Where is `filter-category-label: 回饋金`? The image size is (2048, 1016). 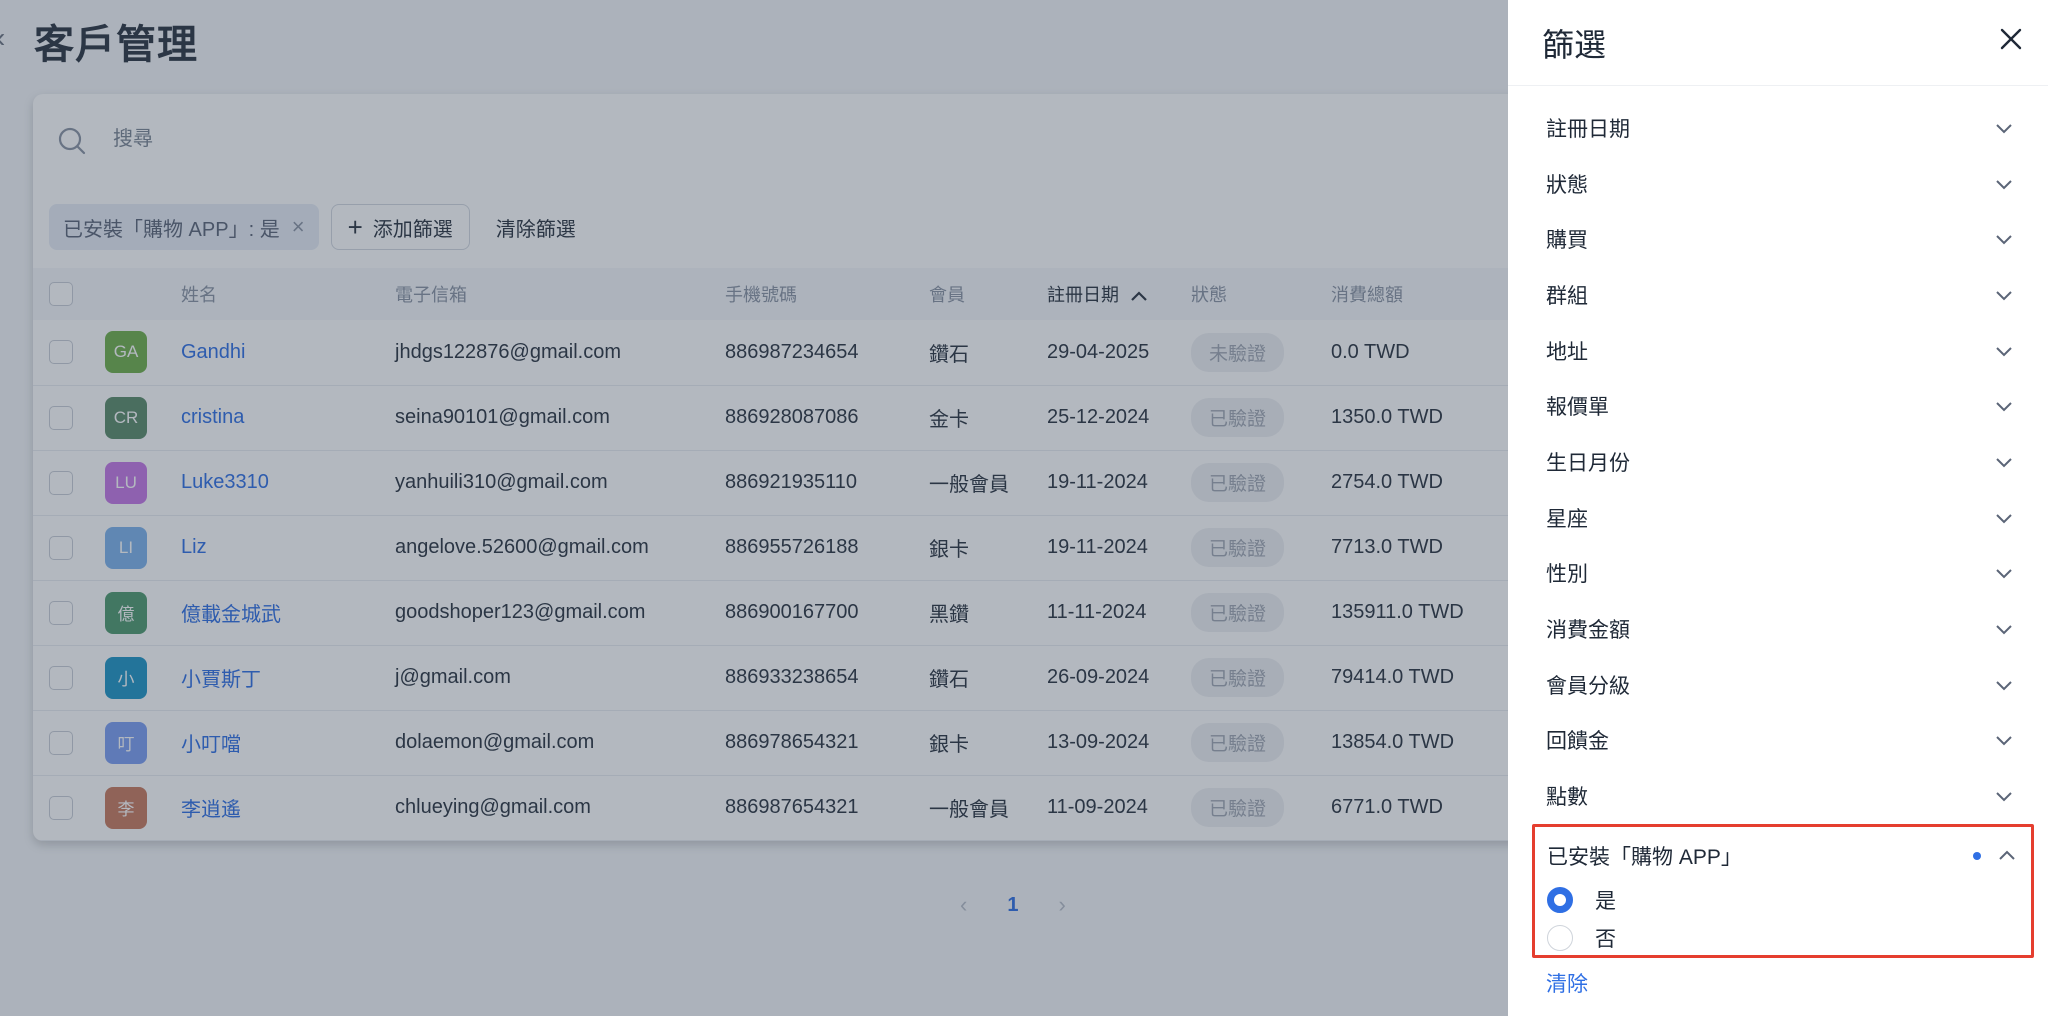
filter-category-label: 回饋金 is located at coordinates (1577, 742).